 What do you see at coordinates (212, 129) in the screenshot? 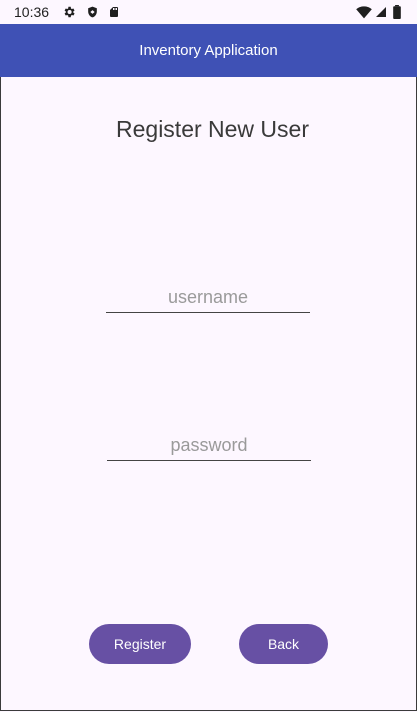
I see `page-title: Register New User` at bounding box center [212, 129].